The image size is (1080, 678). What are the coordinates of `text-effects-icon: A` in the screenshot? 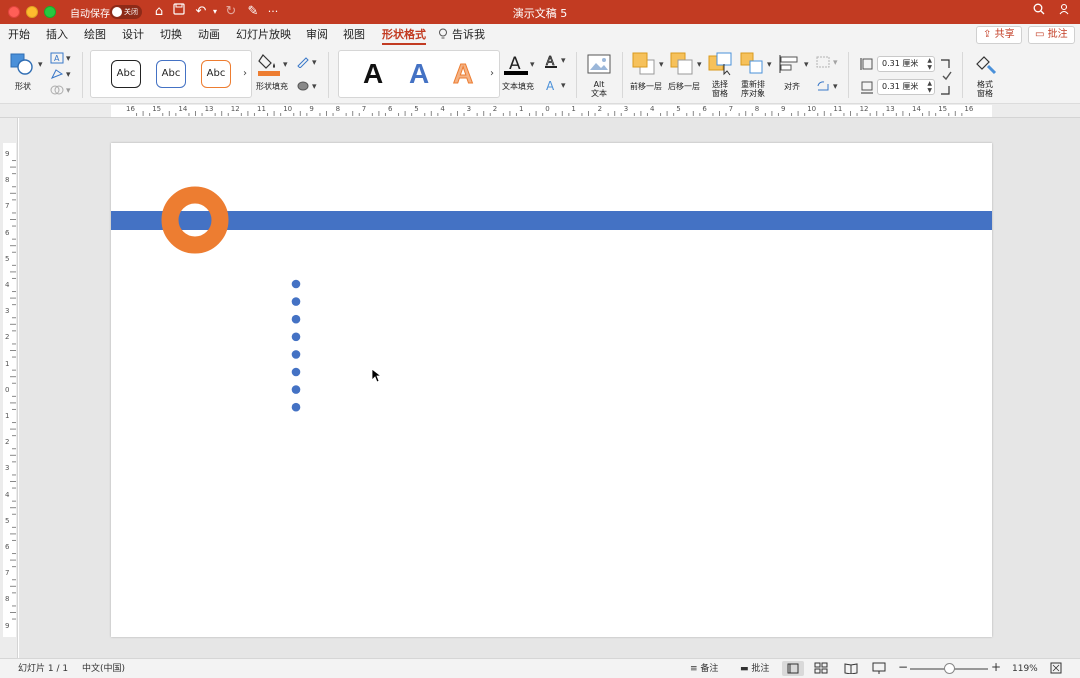 It's located at (551, 86).